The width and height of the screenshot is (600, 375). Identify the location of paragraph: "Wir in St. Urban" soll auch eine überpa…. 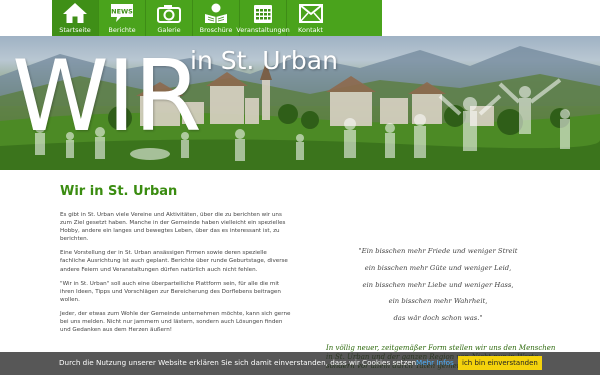
(170, 291).